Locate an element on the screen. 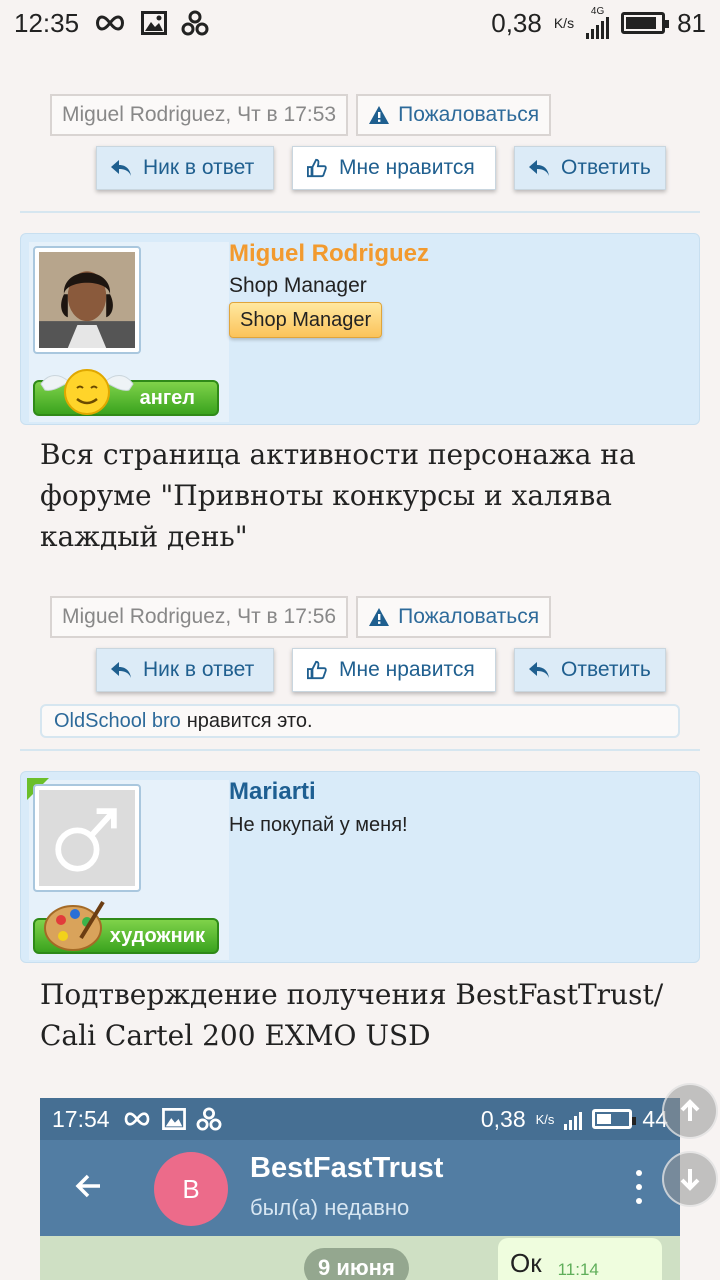  chat-header: B BestFastTrust был(а) недавно is located at coordinates (360, 1188).